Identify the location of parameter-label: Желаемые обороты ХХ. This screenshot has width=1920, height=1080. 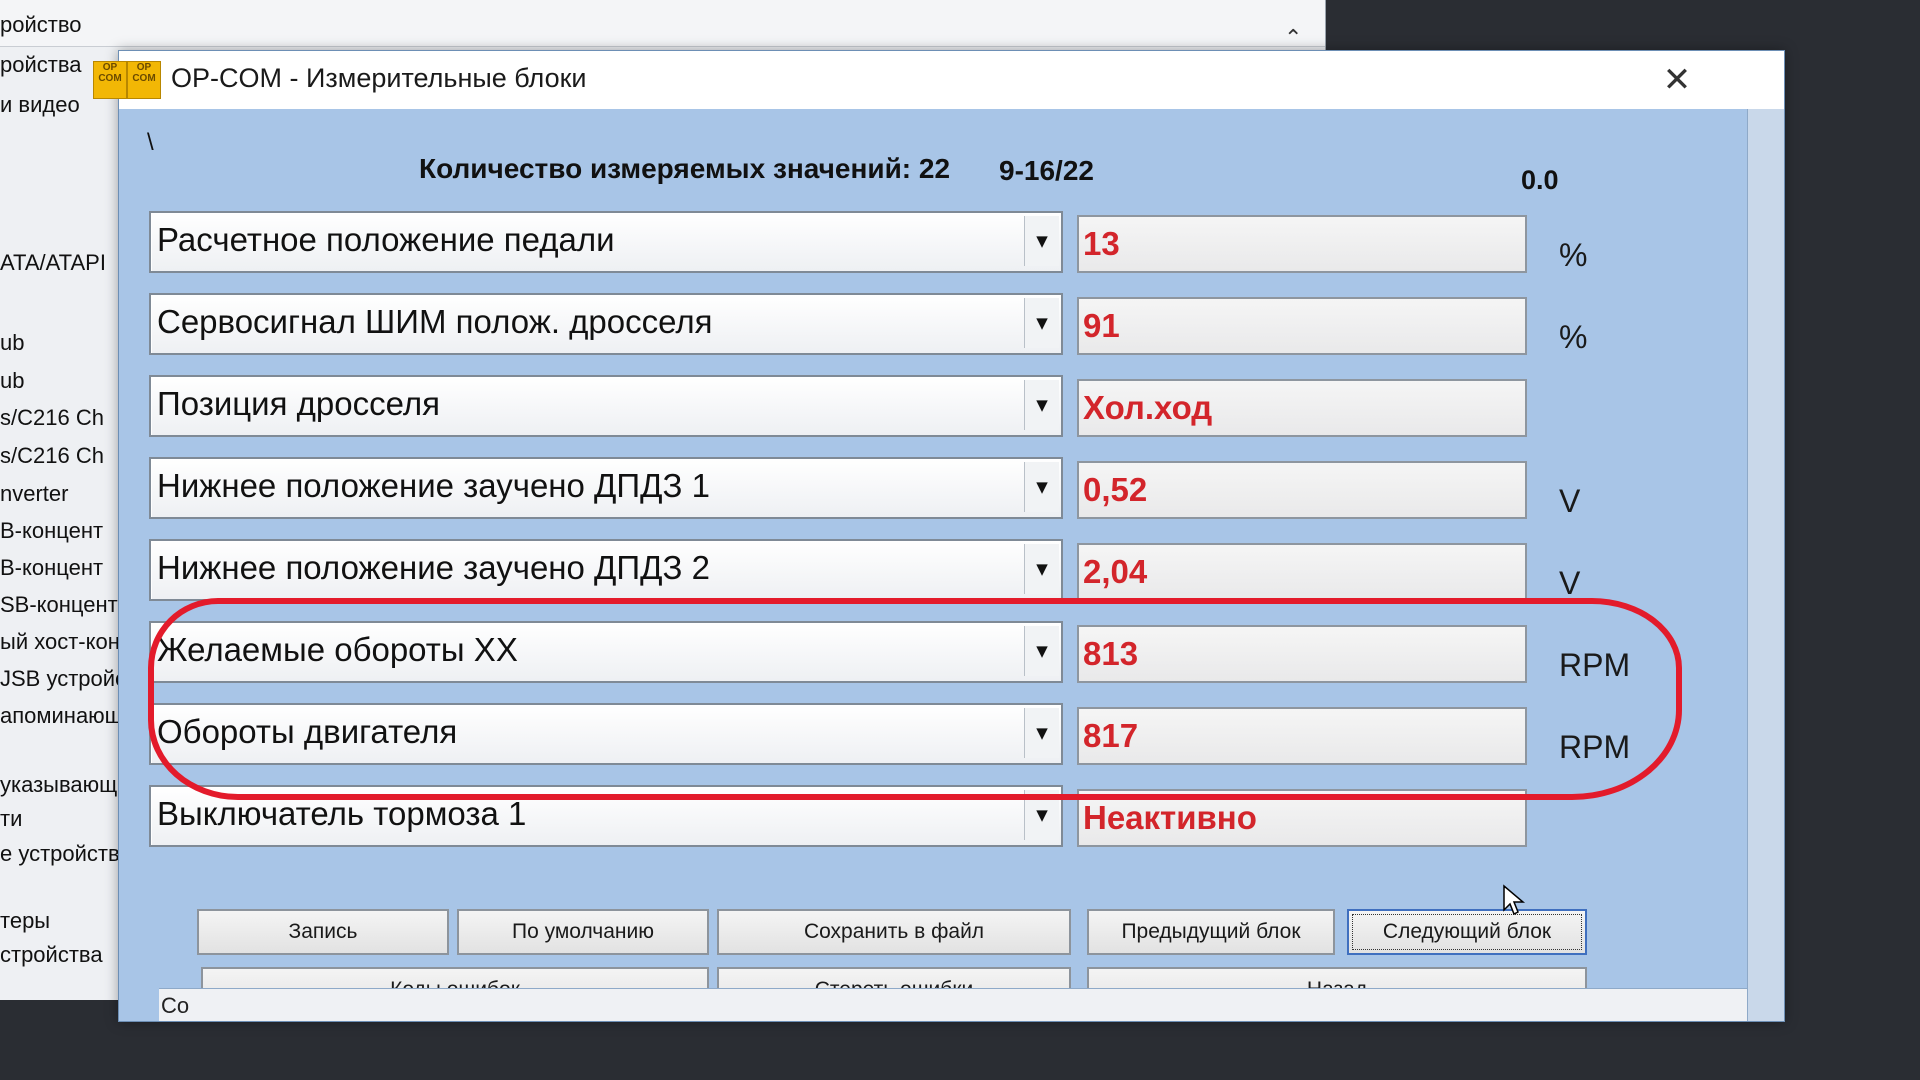
(337, 649).